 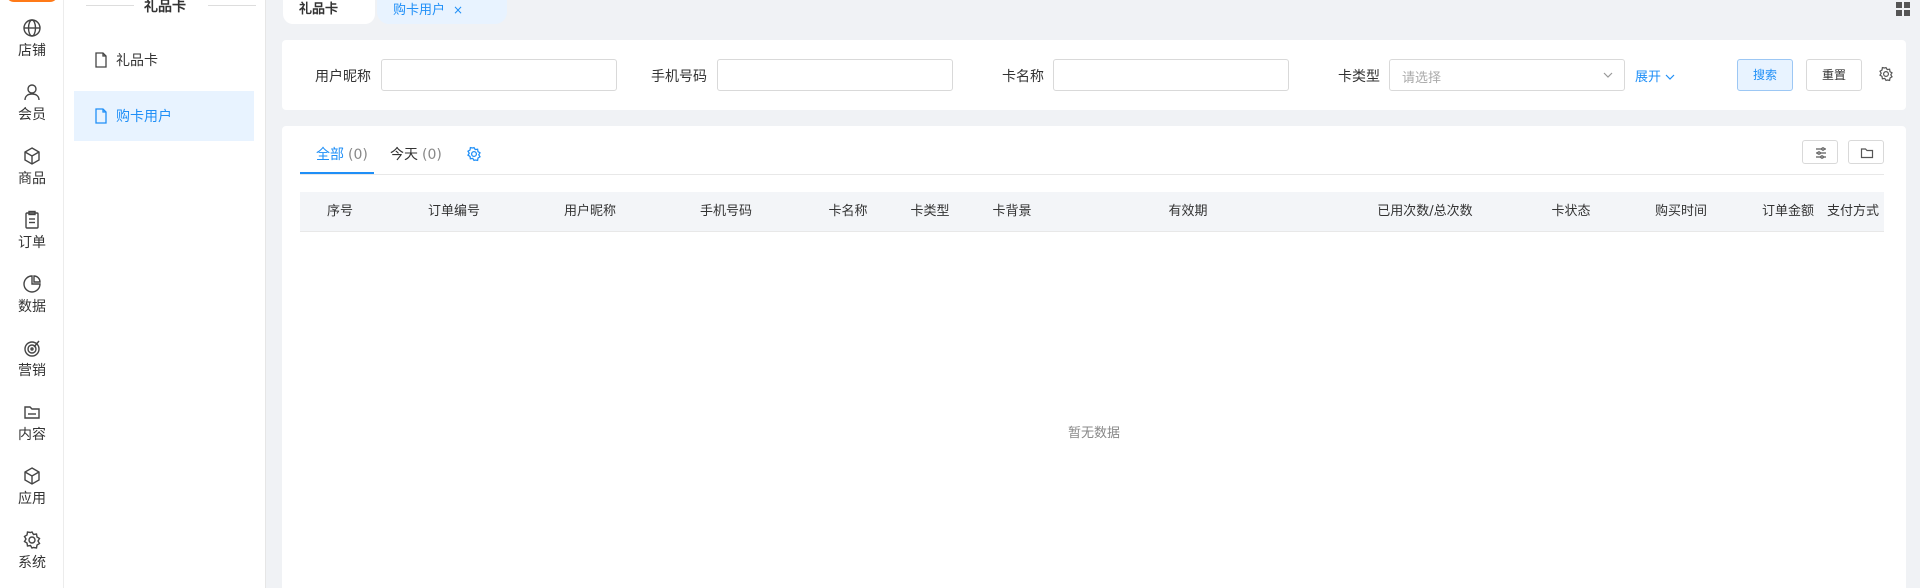 I want to click on tab-today: 今天 (0), so click(x=416, y=154).